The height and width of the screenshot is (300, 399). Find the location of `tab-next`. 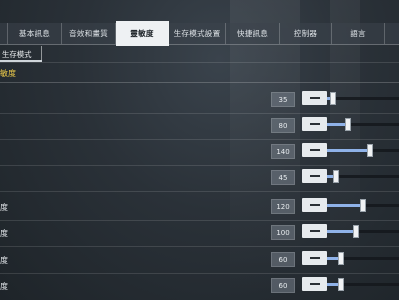

tab-next is located at coordinates (392, 33).